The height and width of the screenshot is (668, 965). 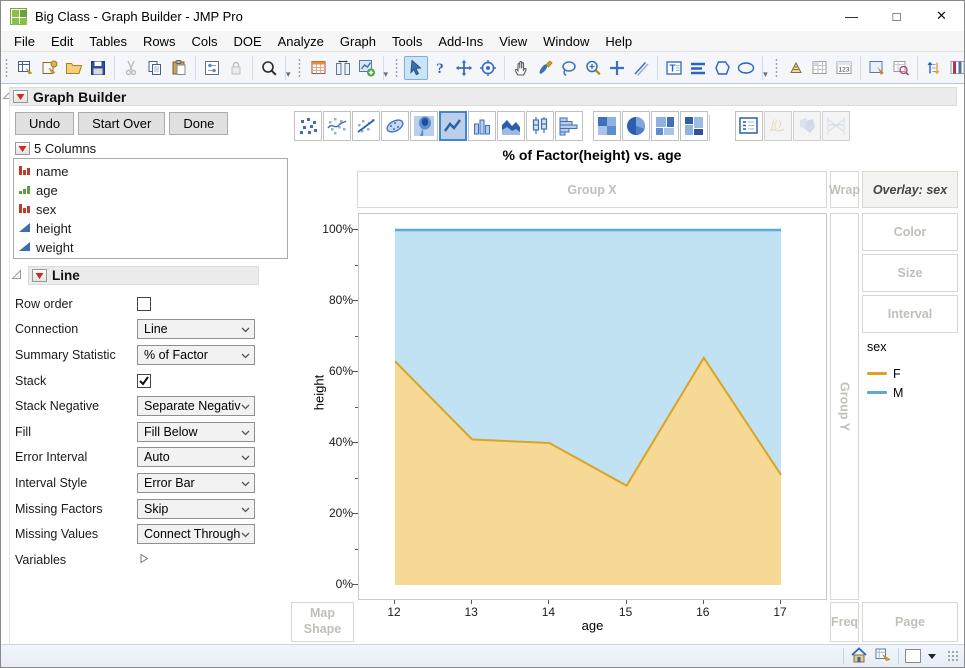 I want to click on line-element-icon, so click(x=453, y=126).